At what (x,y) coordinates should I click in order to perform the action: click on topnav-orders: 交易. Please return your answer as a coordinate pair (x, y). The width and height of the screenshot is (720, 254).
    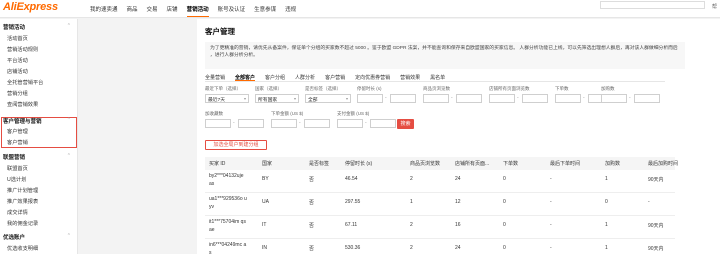
    Looking at the image, I should click on (152, 11).